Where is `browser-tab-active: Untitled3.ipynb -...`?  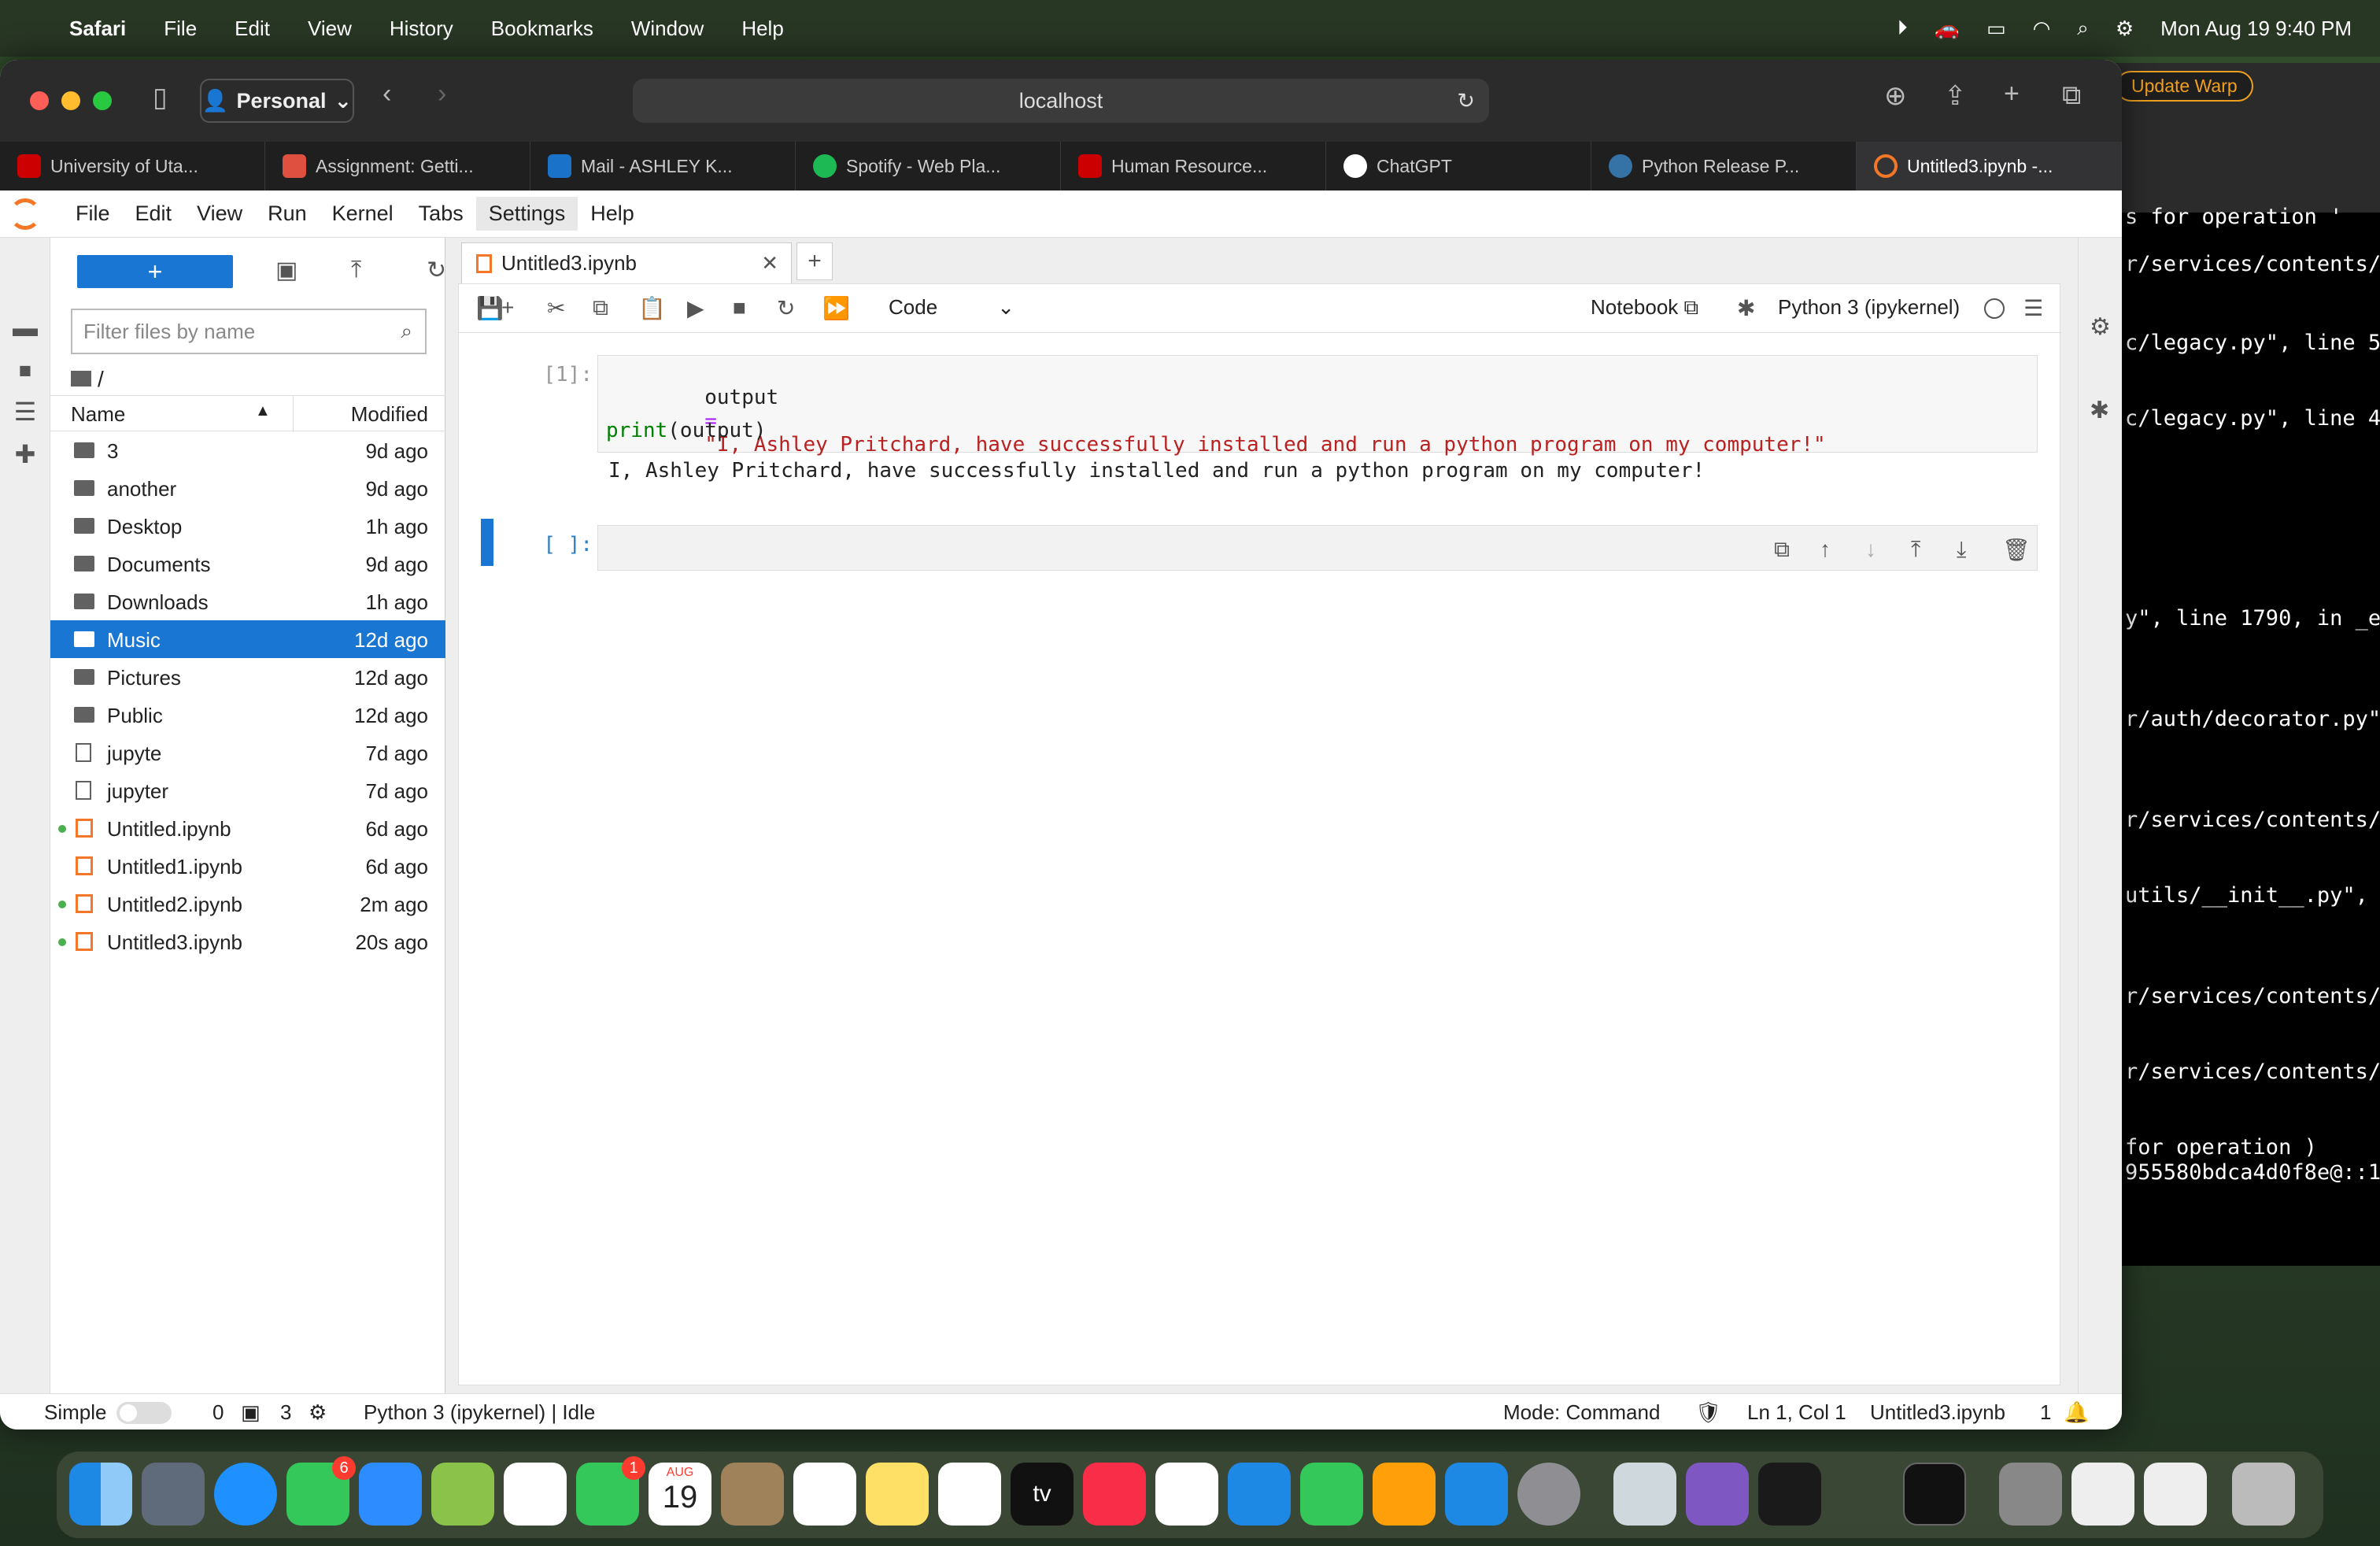
browser-tab-active: Untitled3.ipynb -... is located at coordinates (1989, 166).